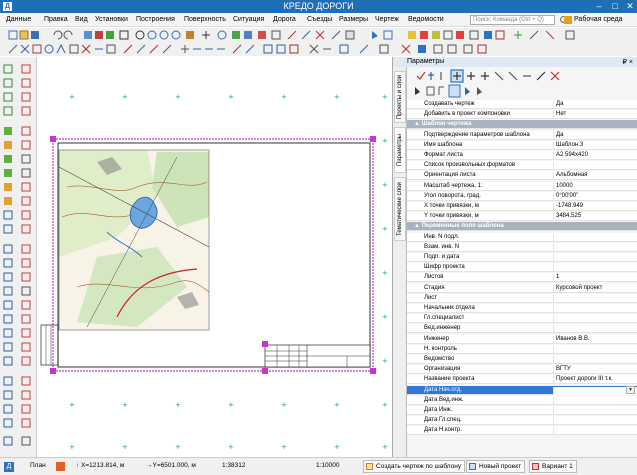 This screenshot has height=475, width=637. Describe the element at coordinates (522, 268) in the screenshot. I see `property-row: Шифр проекта` at that location.